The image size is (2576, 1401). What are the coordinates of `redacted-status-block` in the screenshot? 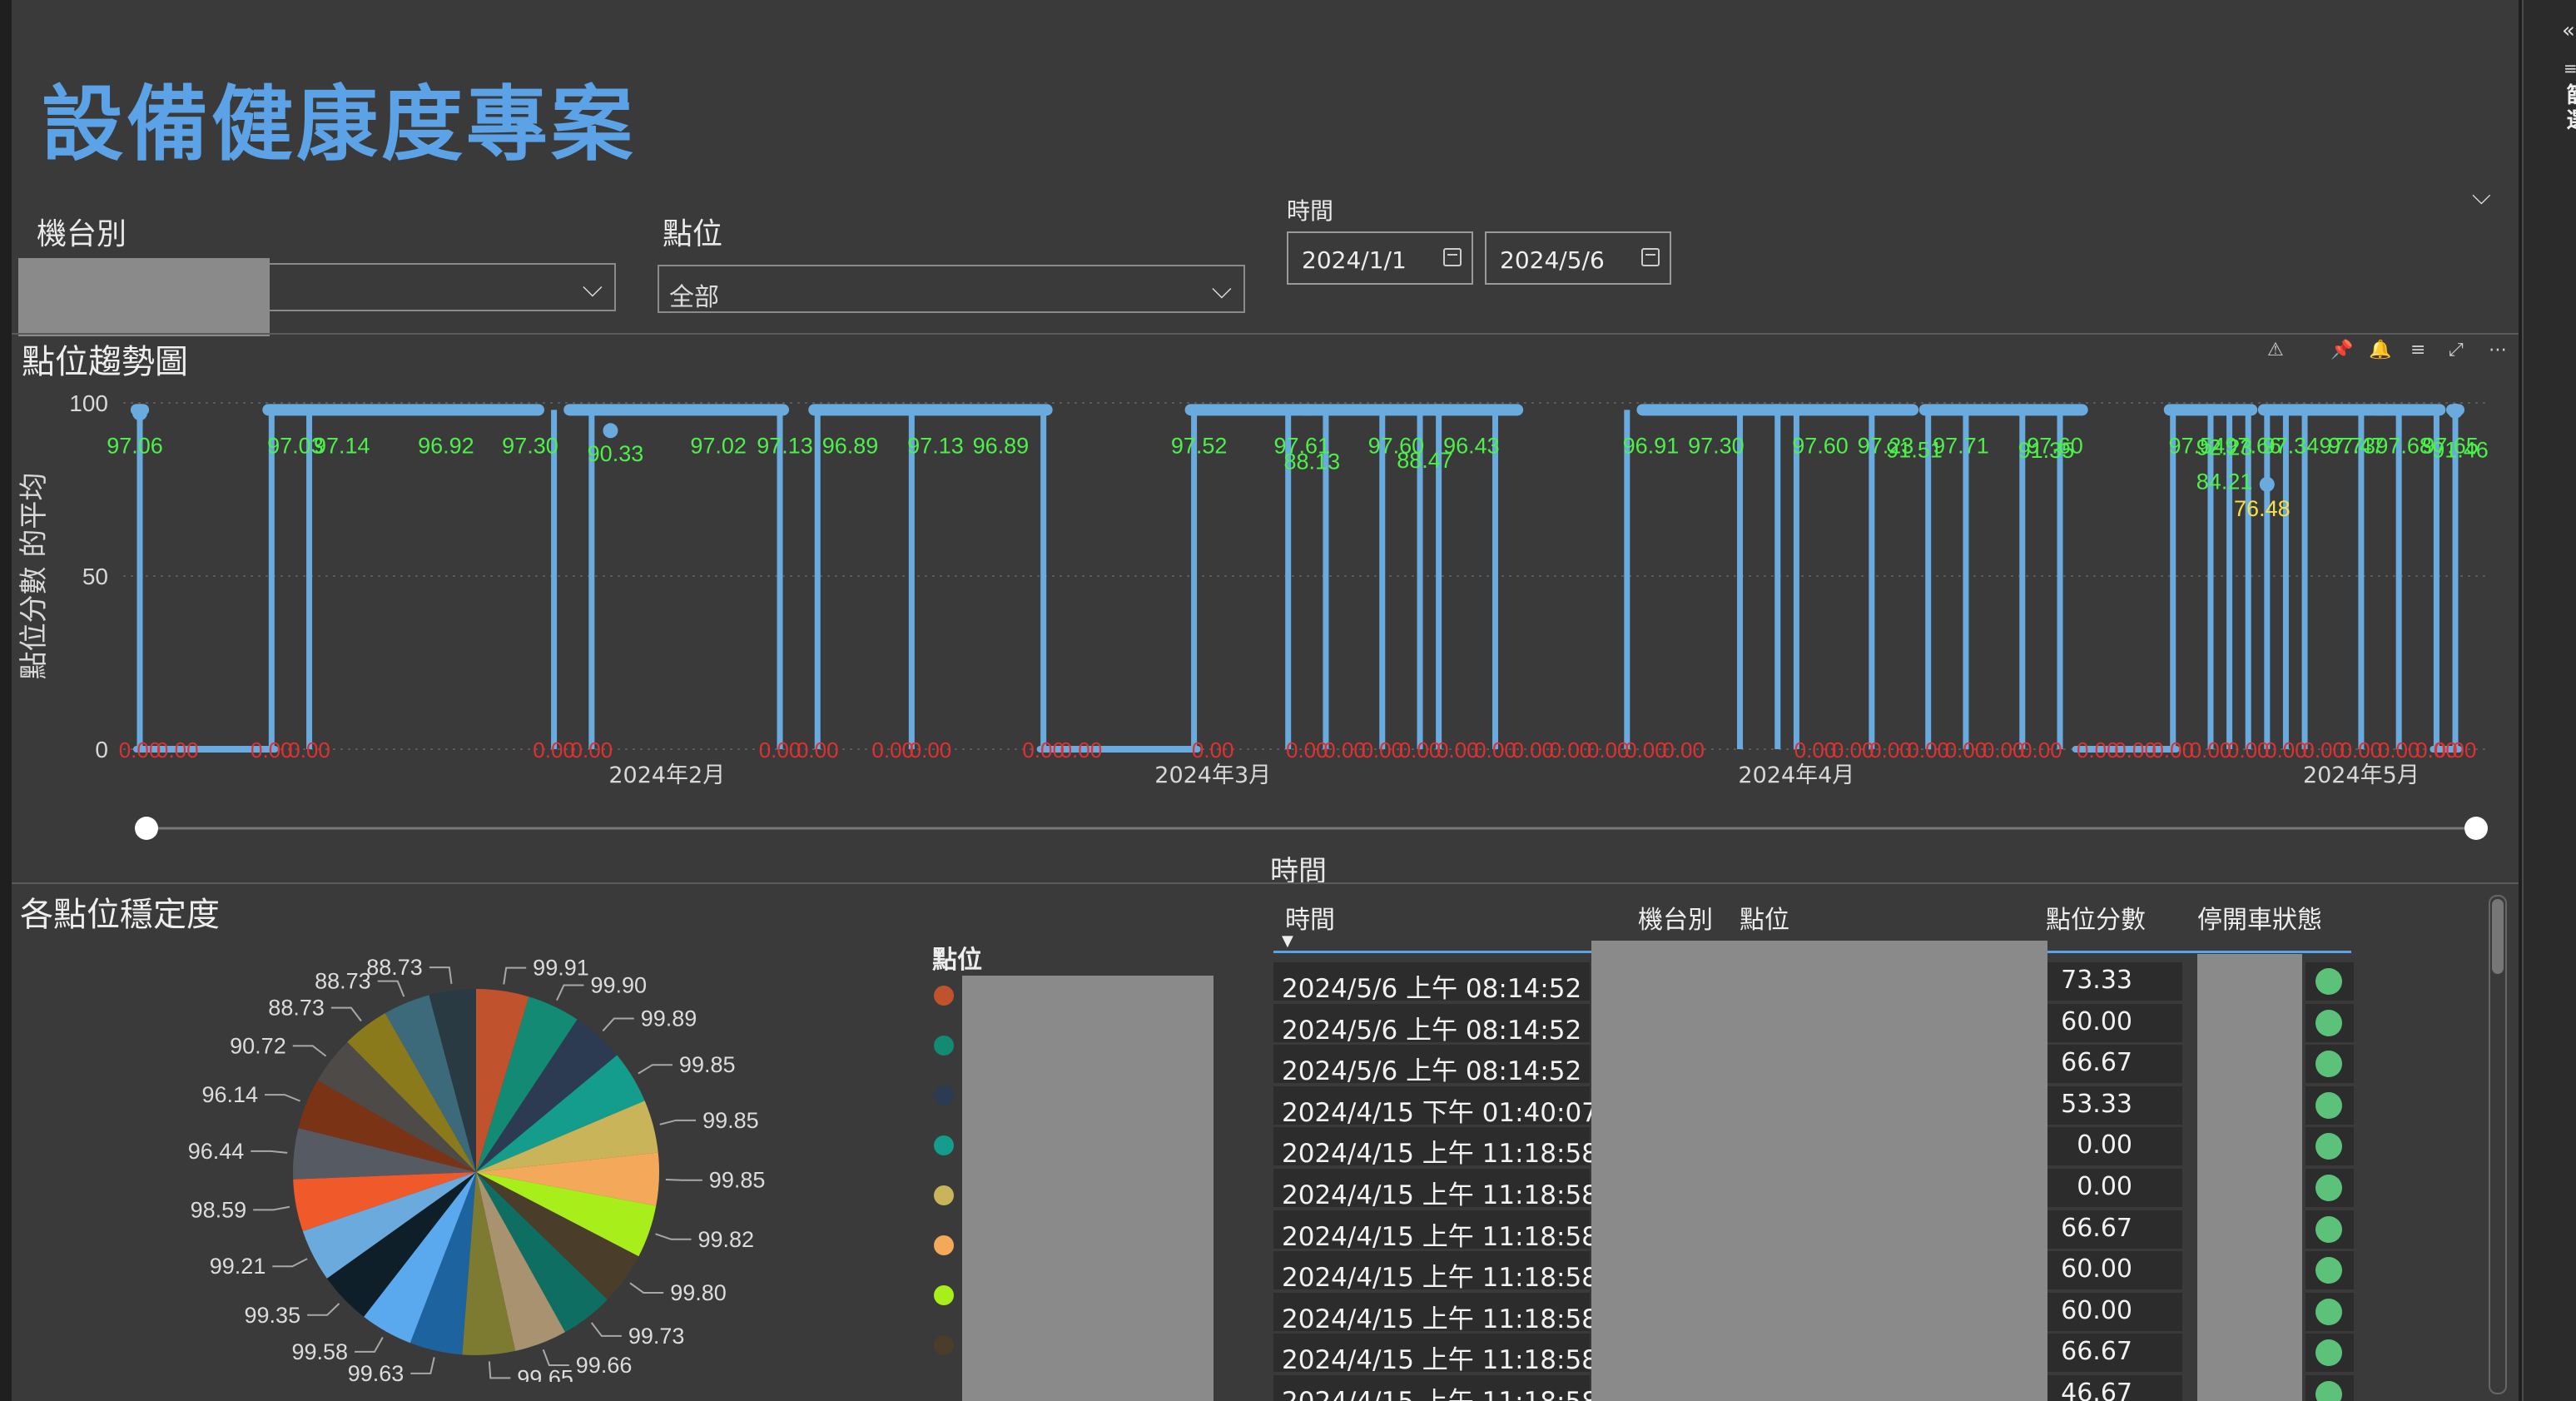 It's located at (2249, 1177).